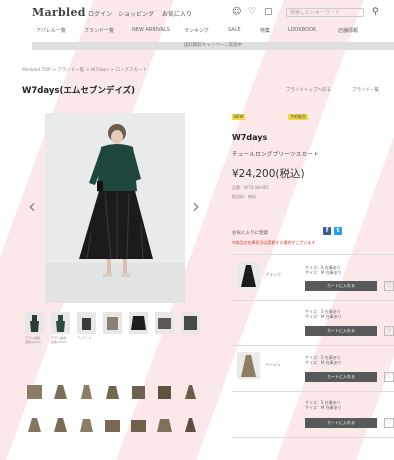 This screenshot has width=394, height=460. Describe the element at coordinates (327, 231) in the screenshot. I see `facebook-share-button: f` at that location.